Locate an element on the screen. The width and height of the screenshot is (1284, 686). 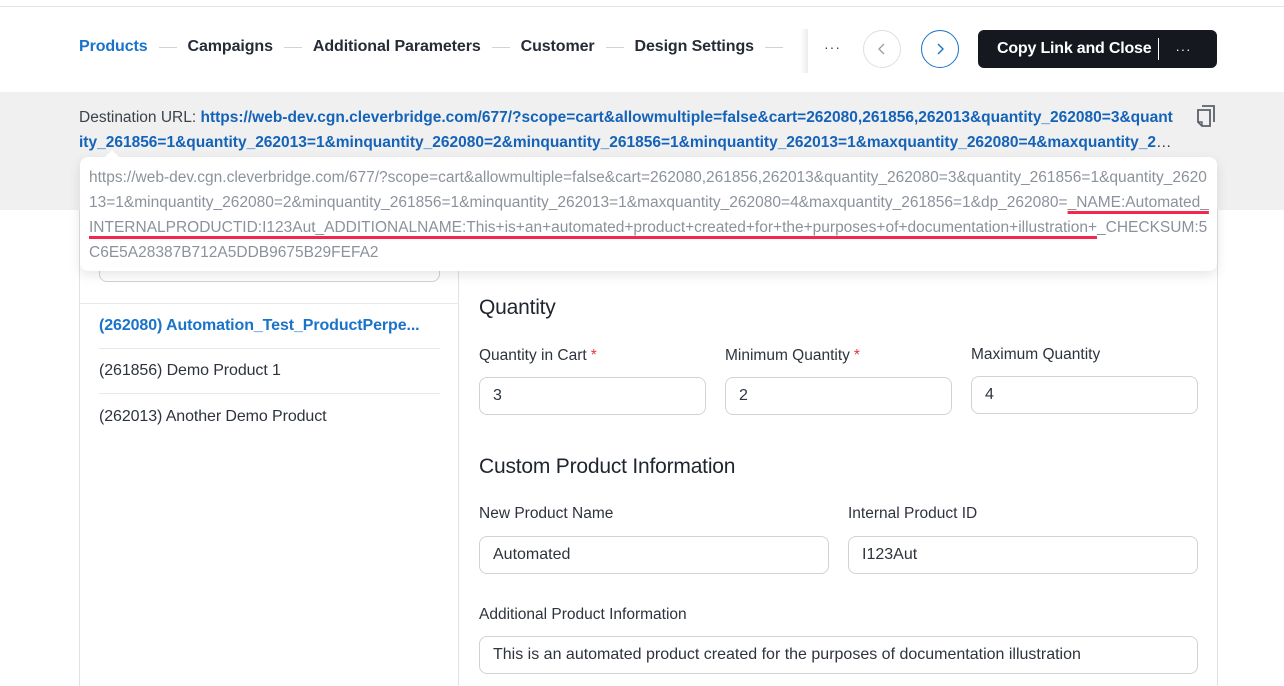
chevron-right-icon is located at coordinates (940, 49).